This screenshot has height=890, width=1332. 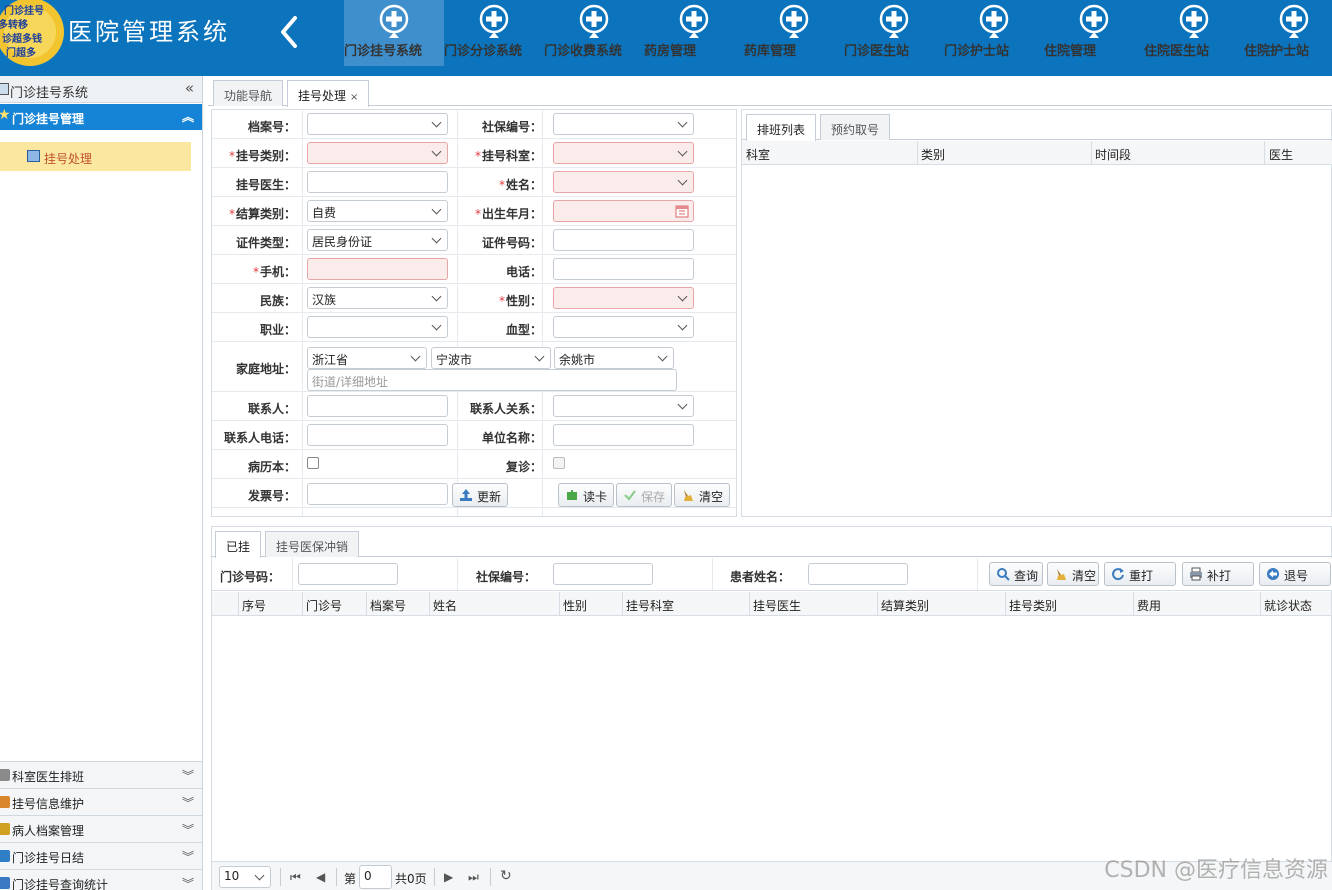 I want to click on tab-si-reversal: 挂号医保冲销, so click(x=312, y=544).